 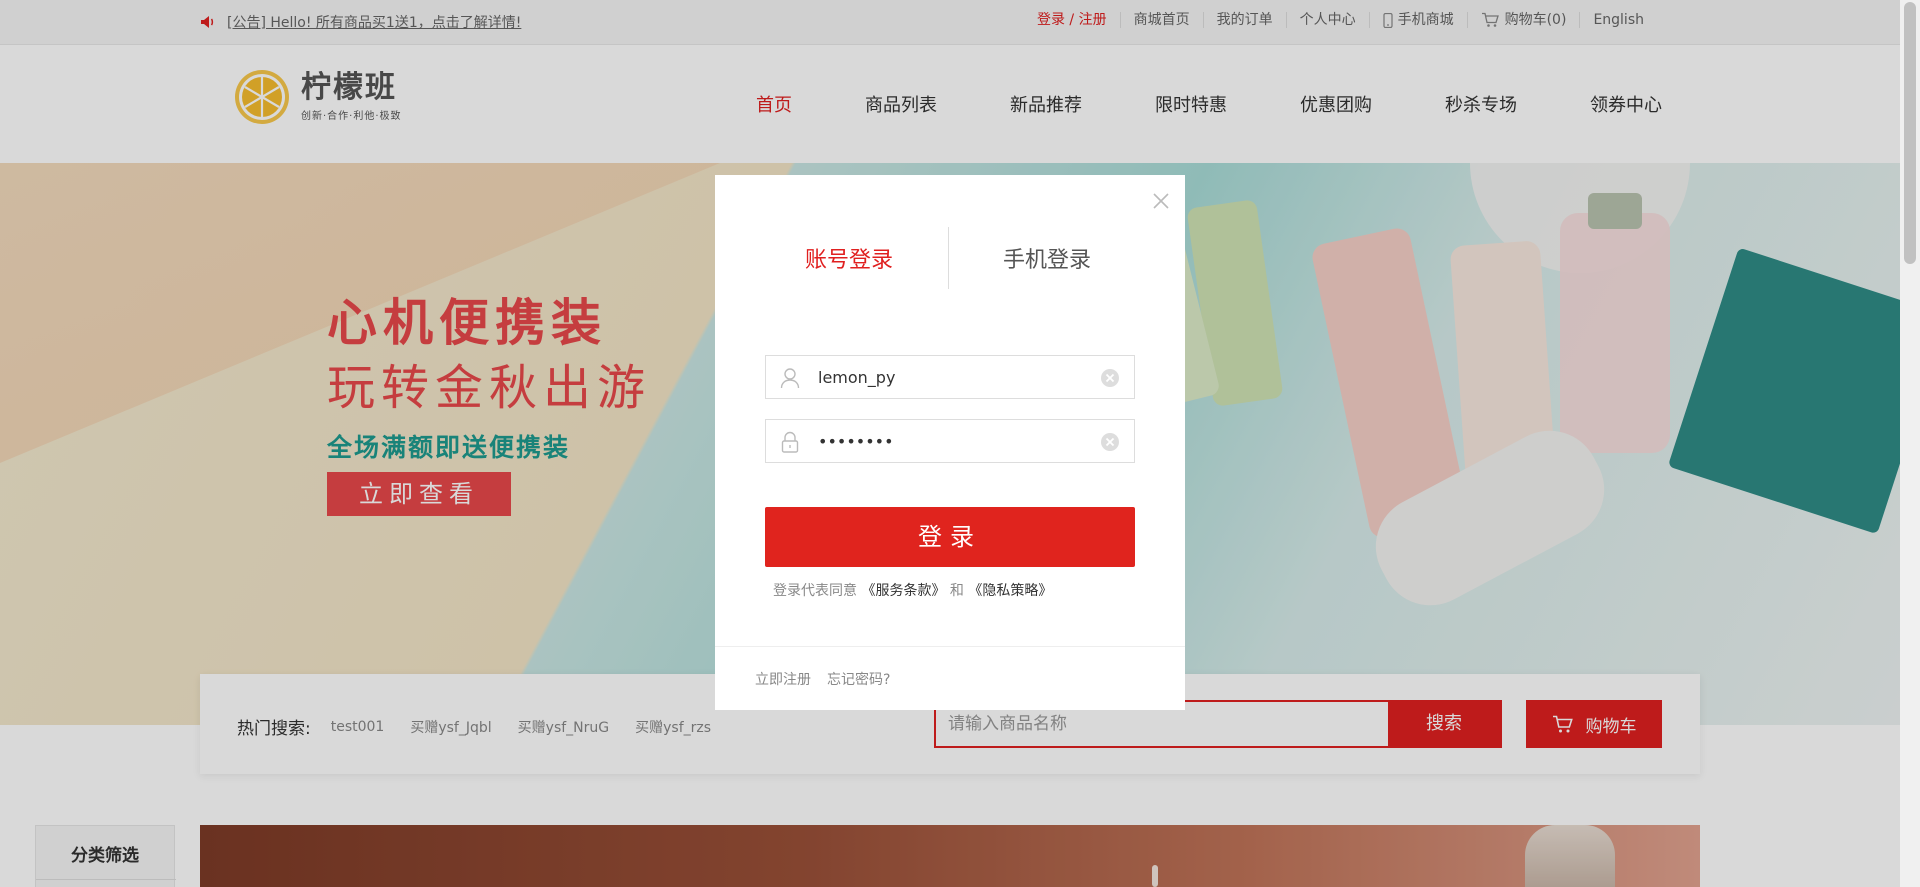 What do you see at coordinates (790, 378) in the screenshot?
I see `user-icon` at bounding box center [790, 378].